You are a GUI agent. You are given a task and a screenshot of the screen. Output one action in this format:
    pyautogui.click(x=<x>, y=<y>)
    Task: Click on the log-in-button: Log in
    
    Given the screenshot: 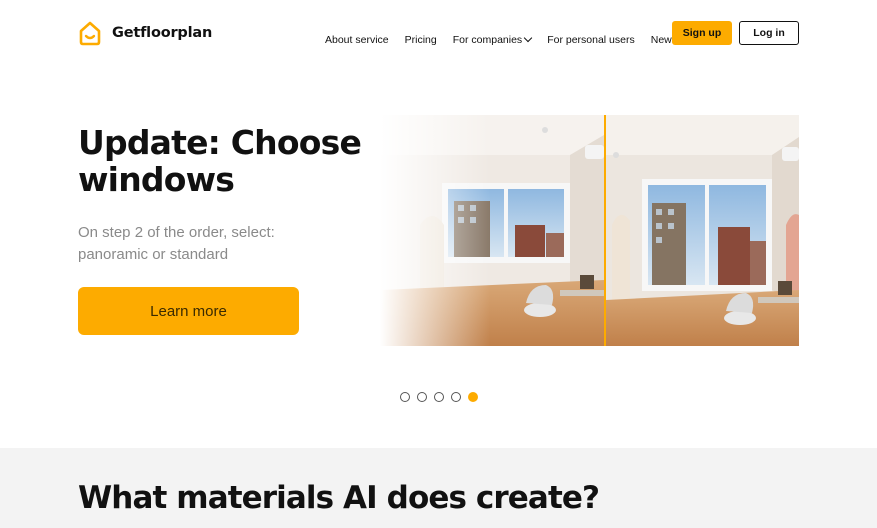 What is the action you would take?
    pyautogui.click(x=769, y=33)
    